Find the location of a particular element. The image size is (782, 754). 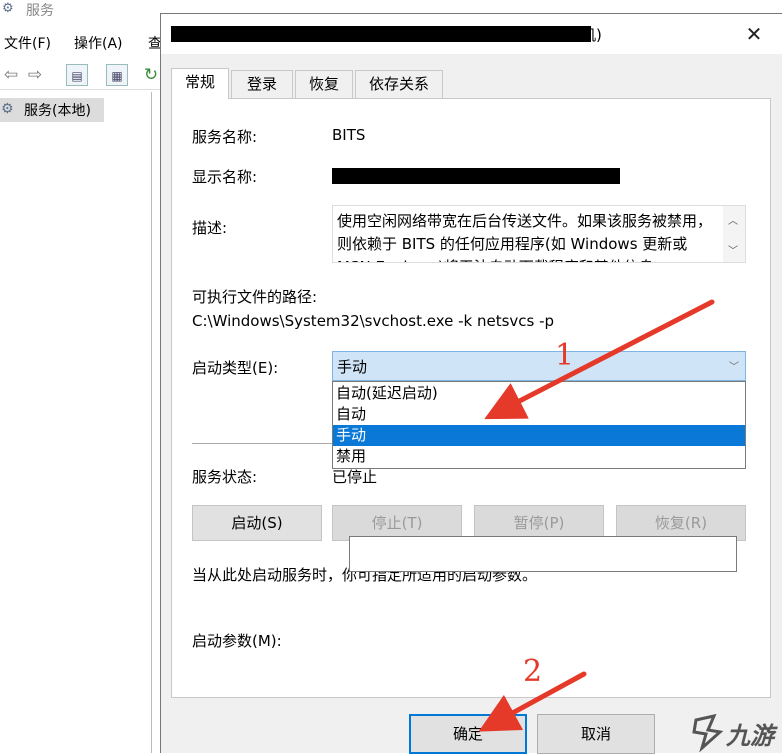

services-title: 服务 is located at coordinates (40, 11).